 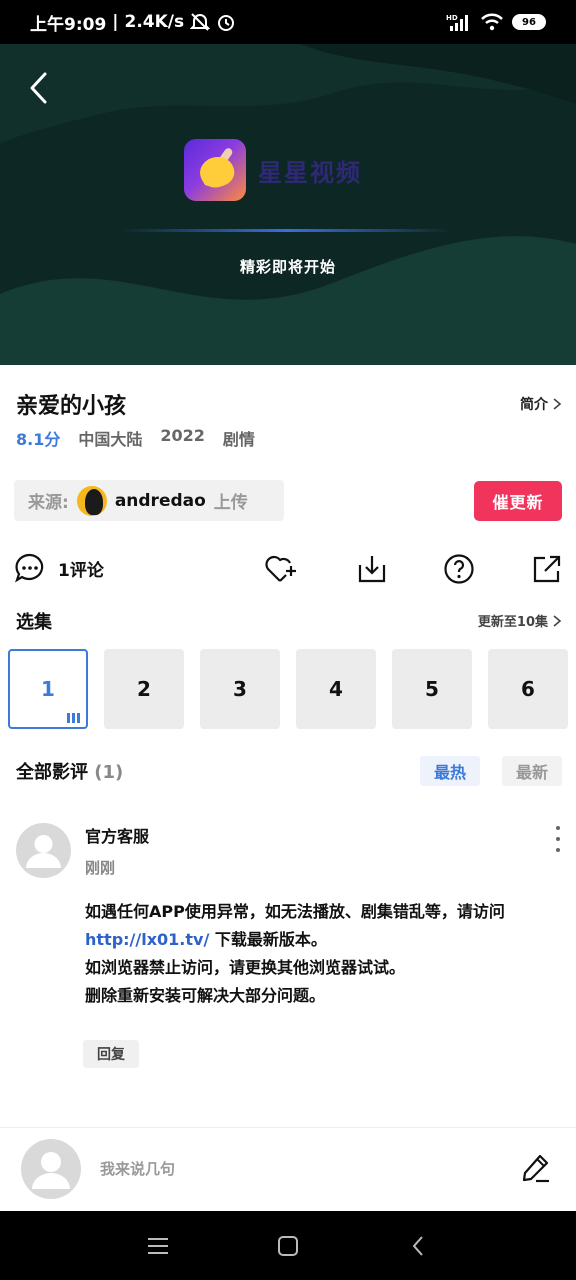 I want to click on write-comment-button, so click(x=536, y=1168).